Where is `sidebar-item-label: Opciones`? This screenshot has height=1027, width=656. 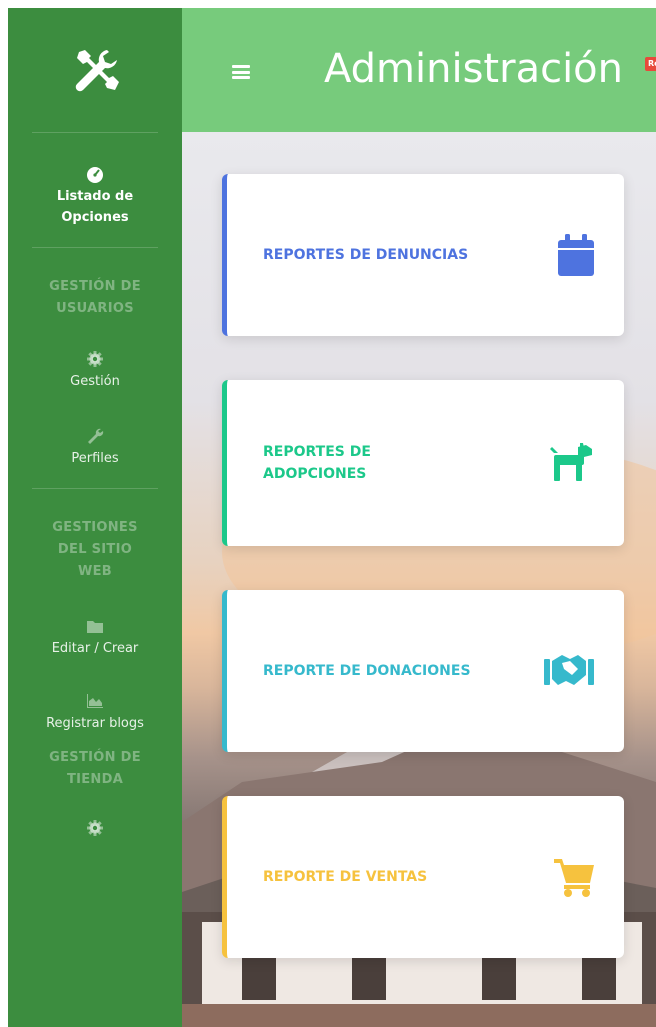 sidebar-item-label: Opciones is located at coordinates (95, 217).